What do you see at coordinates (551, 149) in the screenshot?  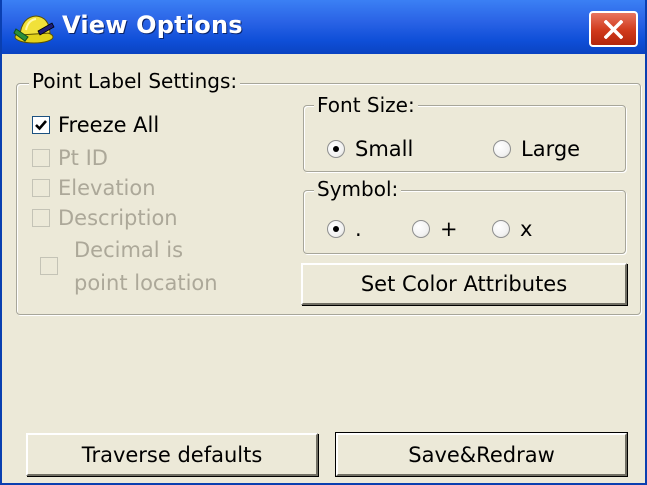 I see `font-size-large-label: Large` at bounding box center [551, 149].